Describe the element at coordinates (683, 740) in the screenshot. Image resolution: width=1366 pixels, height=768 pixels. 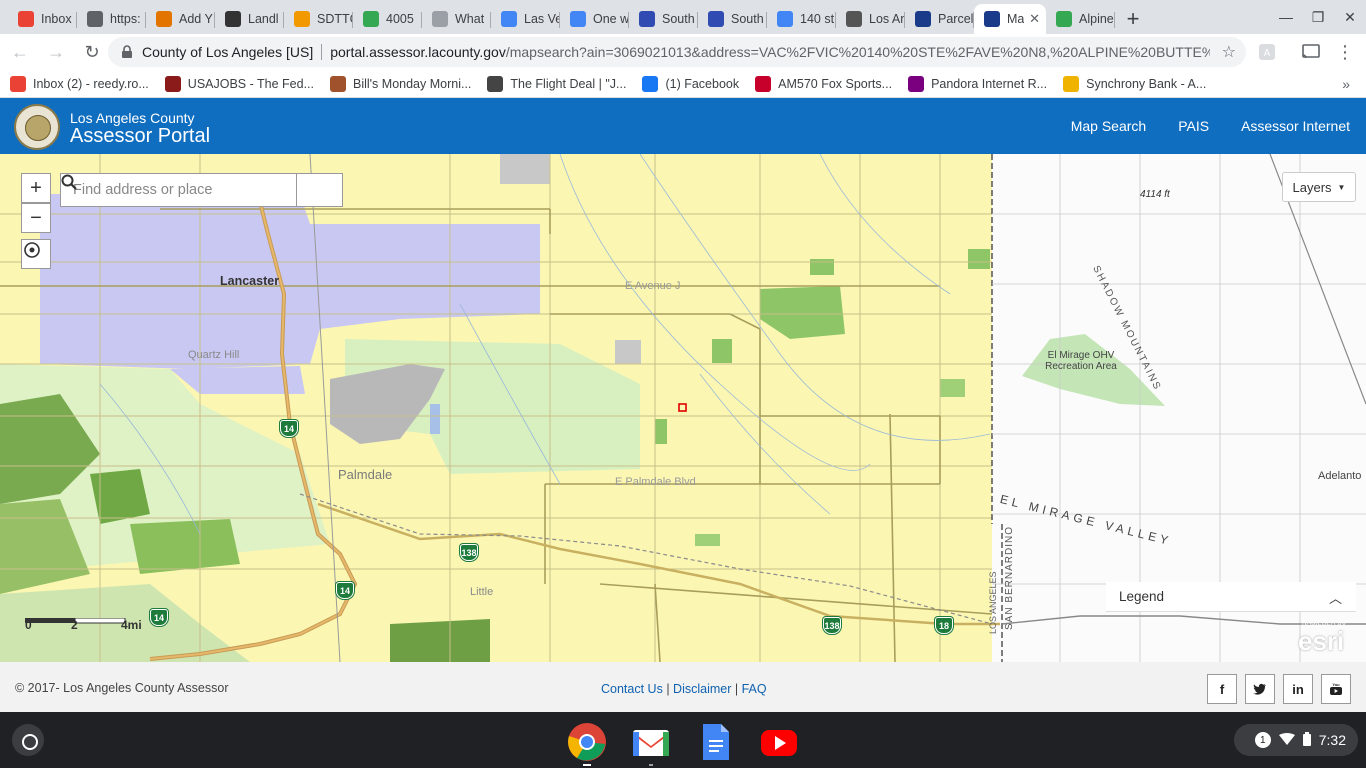
I see `os-shelf: 1 7:32` at that location.